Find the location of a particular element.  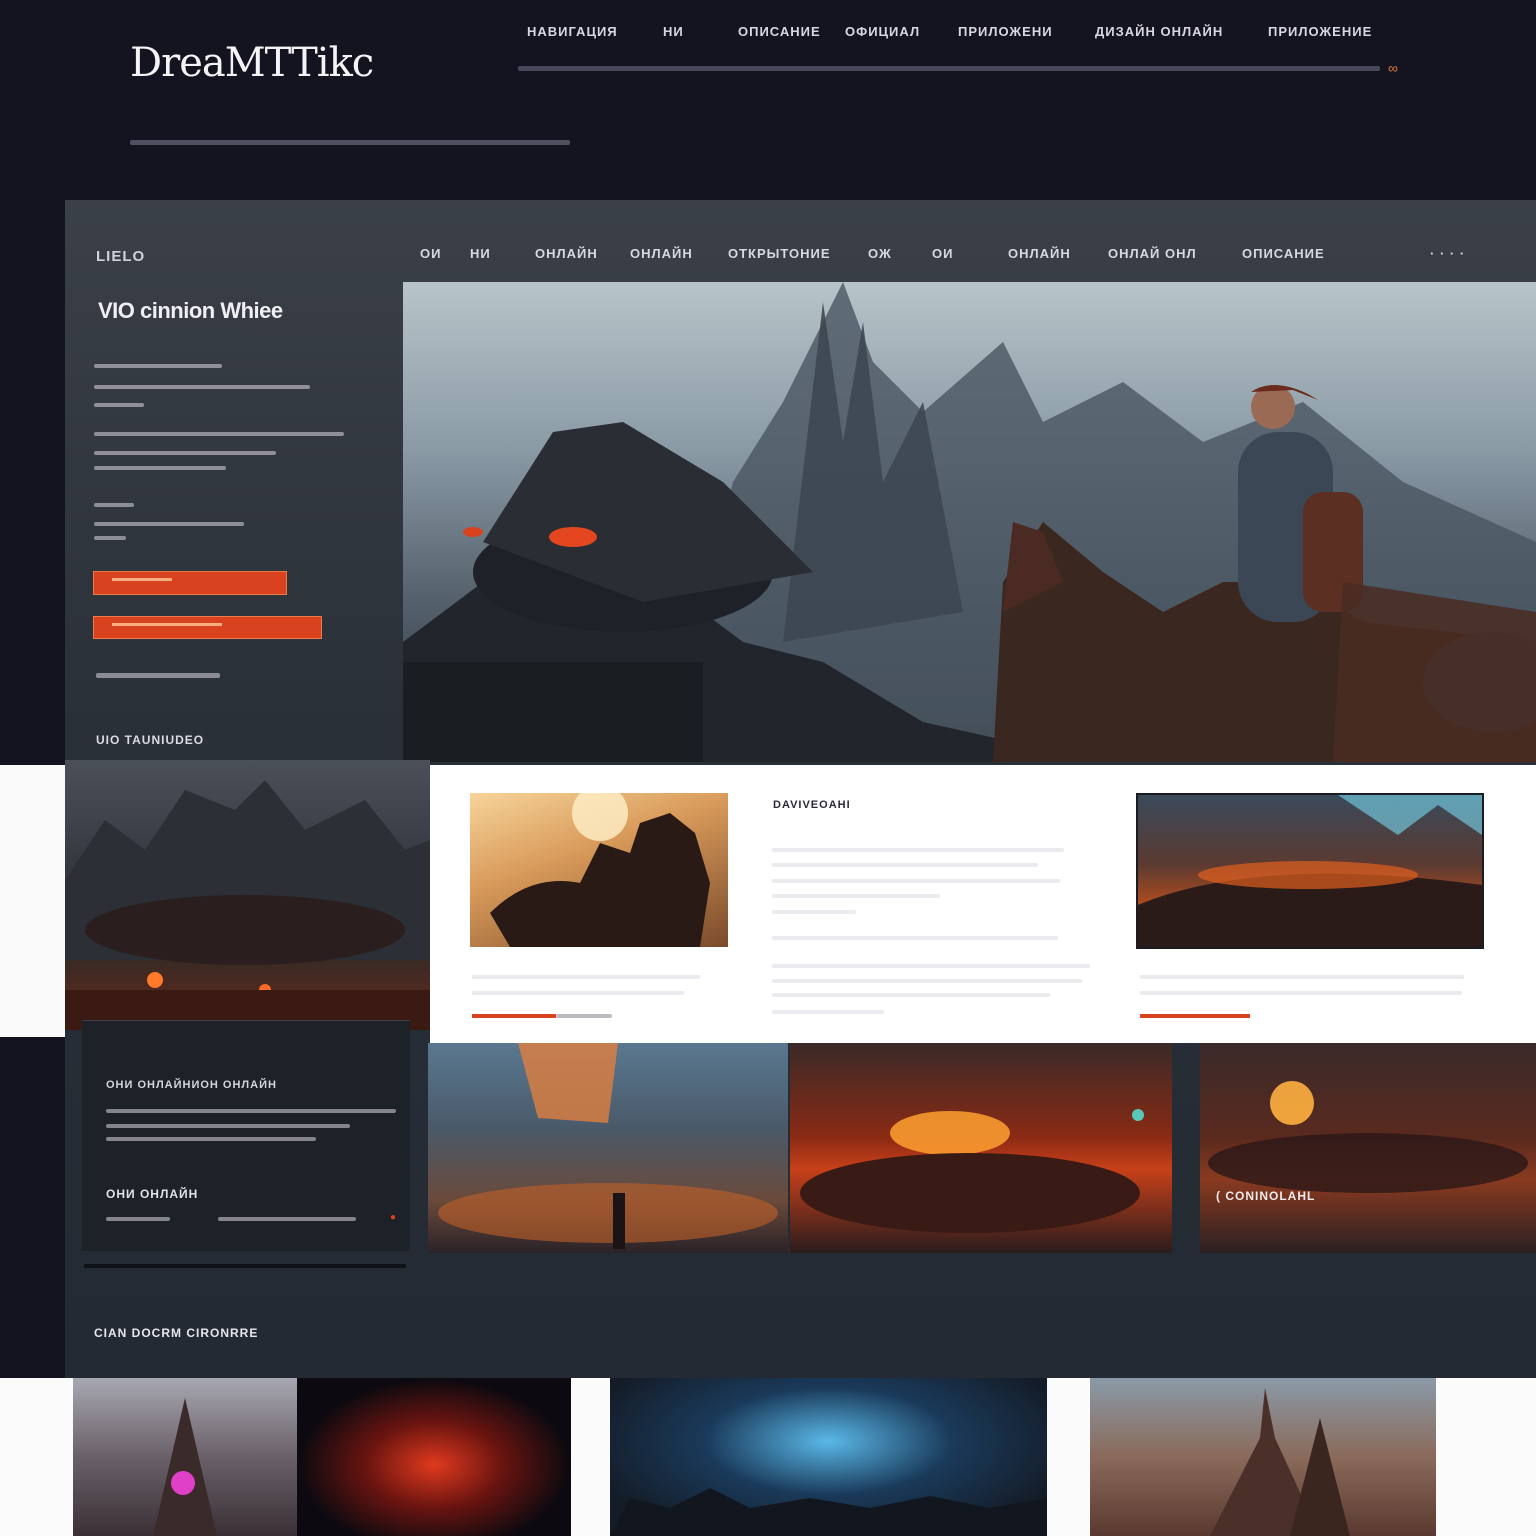

riders-image is located at coordinates (599, 870).